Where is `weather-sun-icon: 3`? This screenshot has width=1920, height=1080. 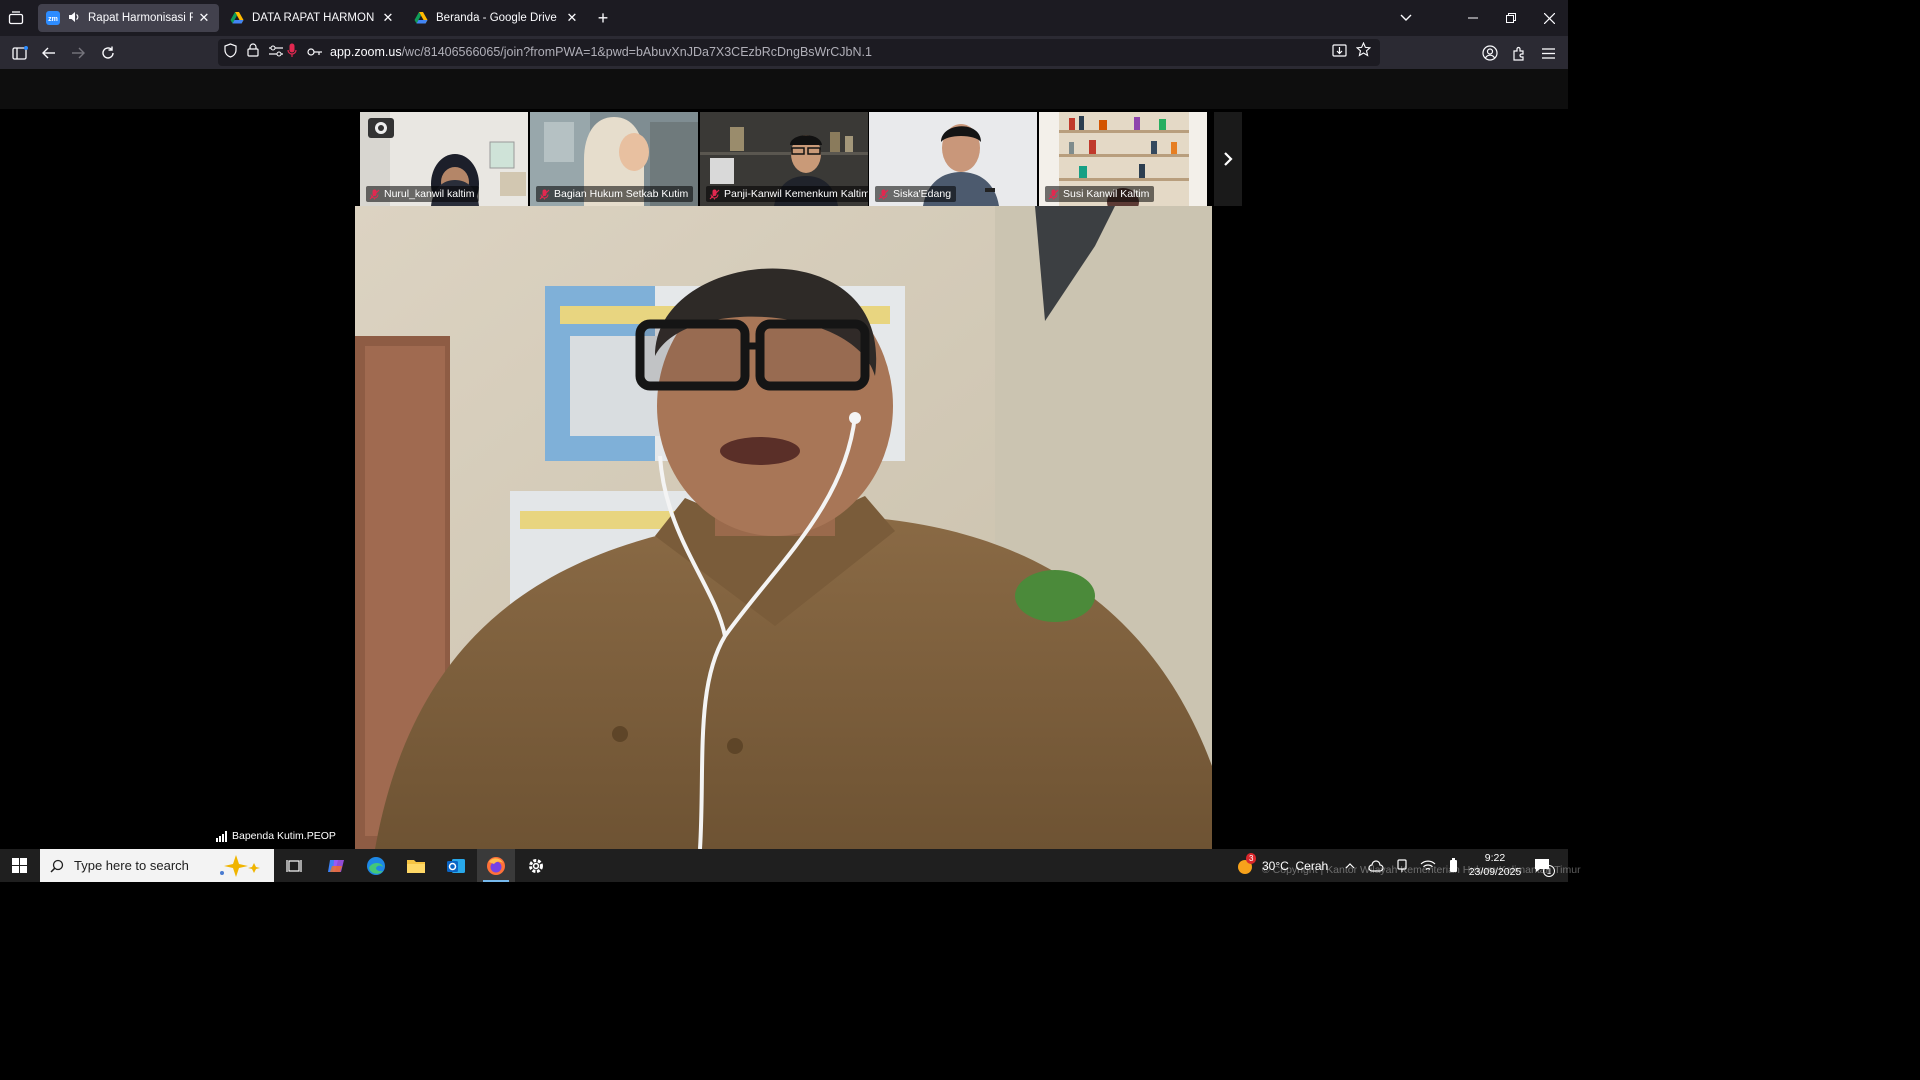 weather-sun-icon: 3 is located at coordinates (1246, 864).